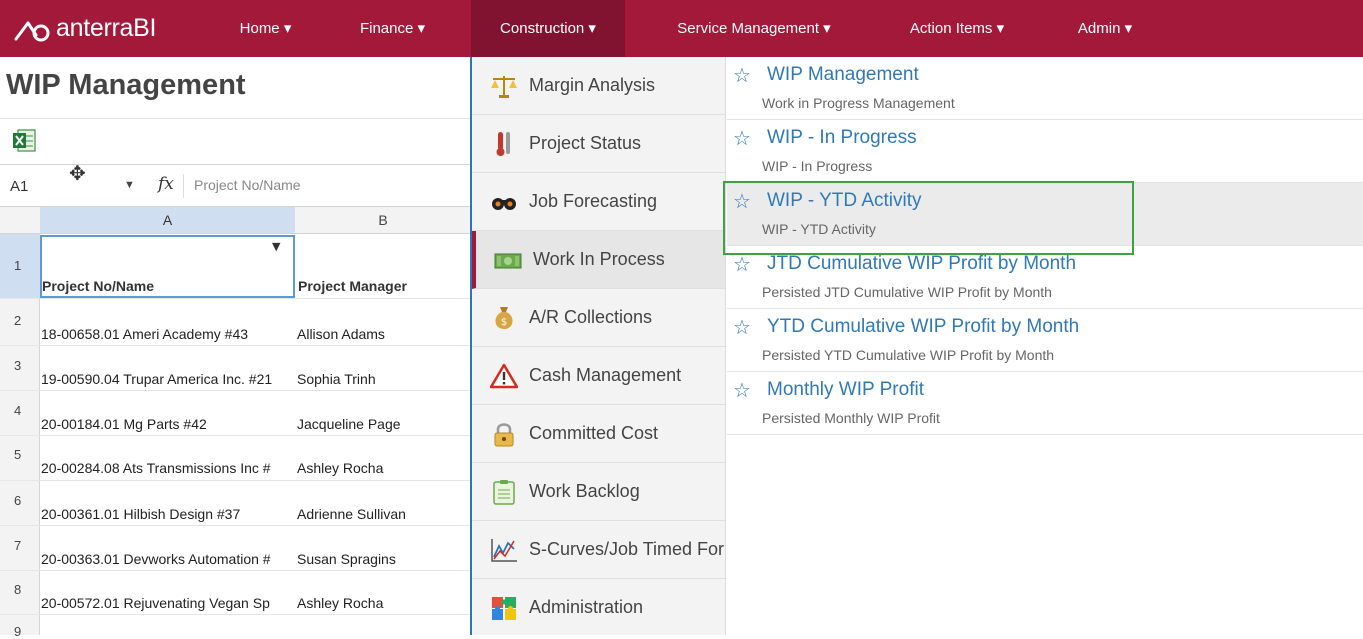 This screenshot has width=1363, height=639. I want to click on table-cell-manager: Susan Spragins, so click(383, 559).